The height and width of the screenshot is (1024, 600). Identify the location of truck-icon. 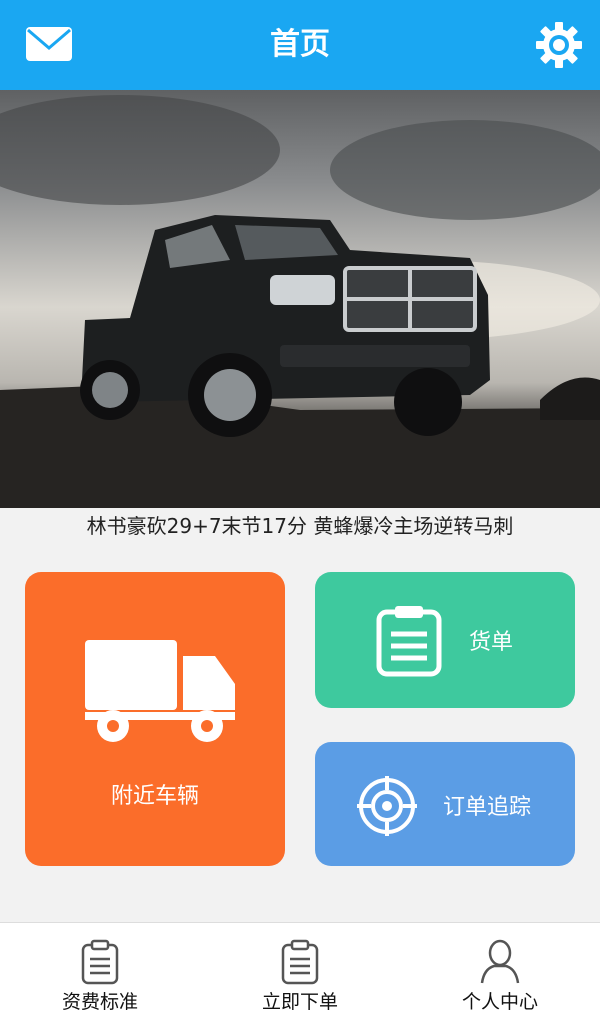
(160, 691).